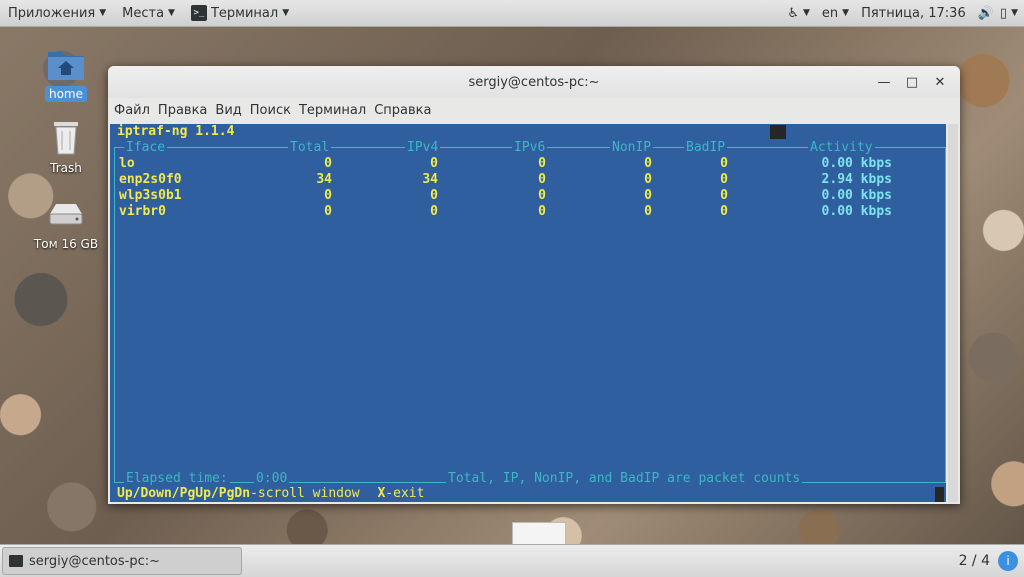  I want to click on header-activity: Activity, so click(841, 147).